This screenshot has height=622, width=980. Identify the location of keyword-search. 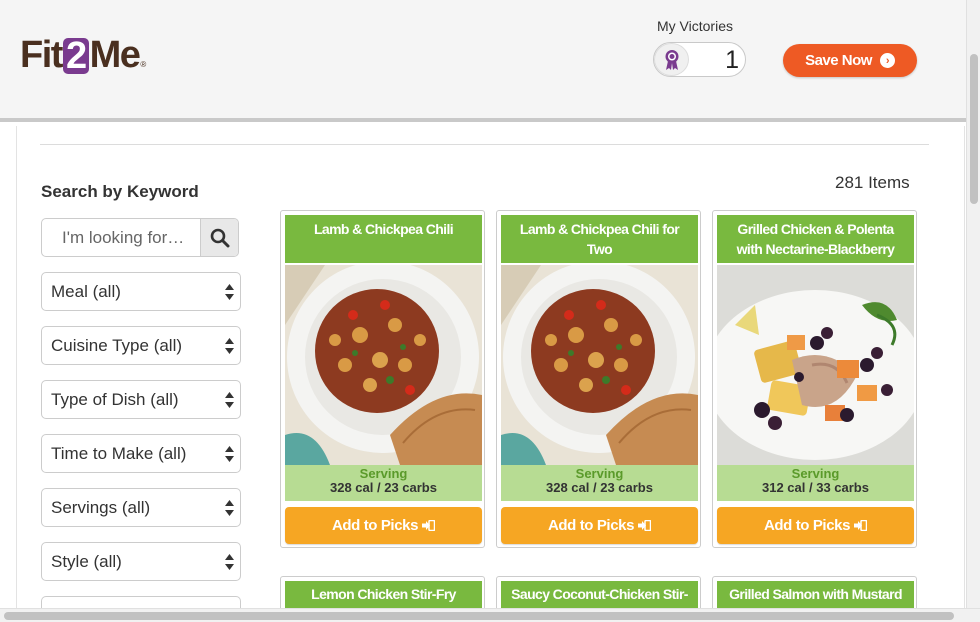
(140, 237).